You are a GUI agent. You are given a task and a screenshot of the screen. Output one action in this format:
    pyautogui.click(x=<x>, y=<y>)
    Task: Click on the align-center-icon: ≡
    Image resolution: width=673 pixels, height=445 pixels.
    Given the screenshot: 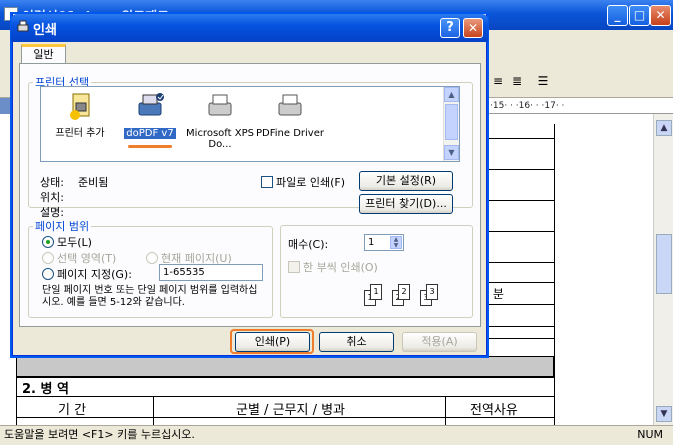 What is the action you would take?
    pyautogui.click(x=498, y=83)
    